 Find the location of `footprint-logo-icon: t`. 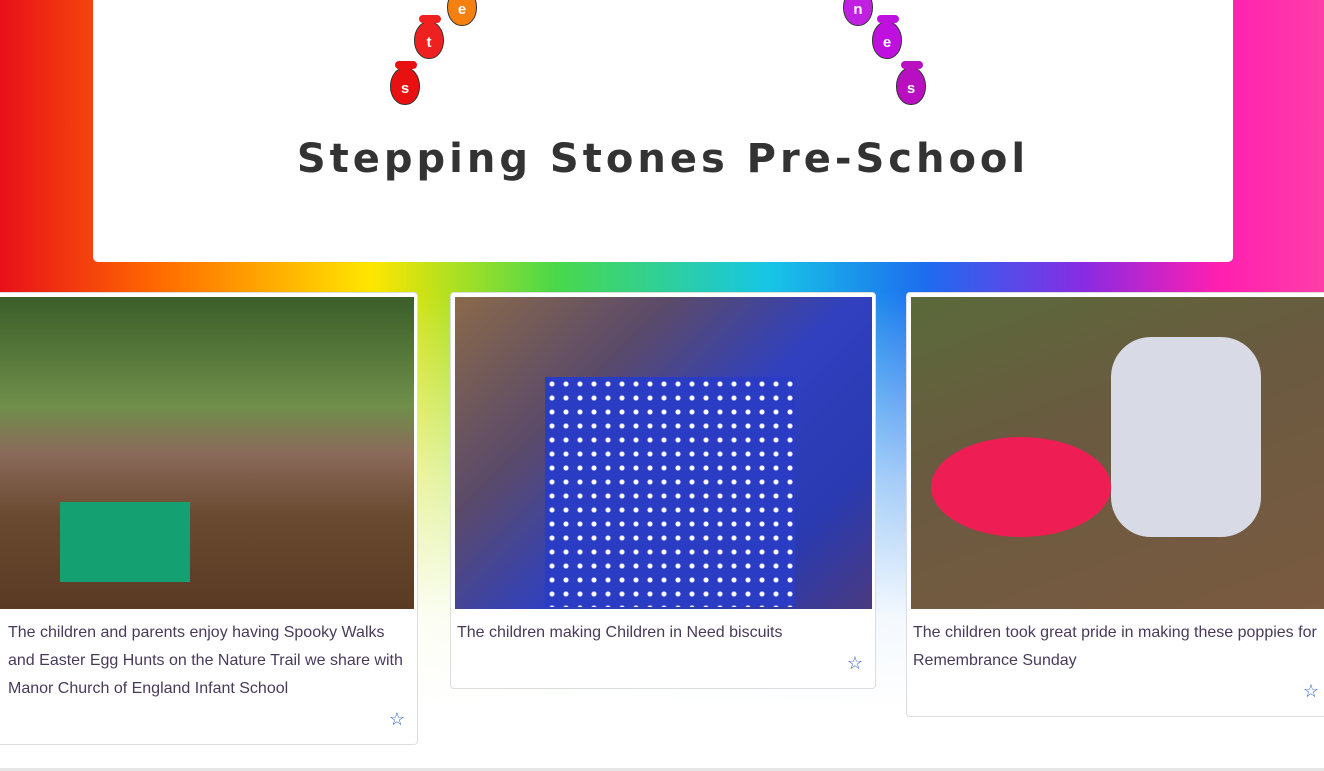

footprint-logo-icon: t is located at coordinates (429, 37).